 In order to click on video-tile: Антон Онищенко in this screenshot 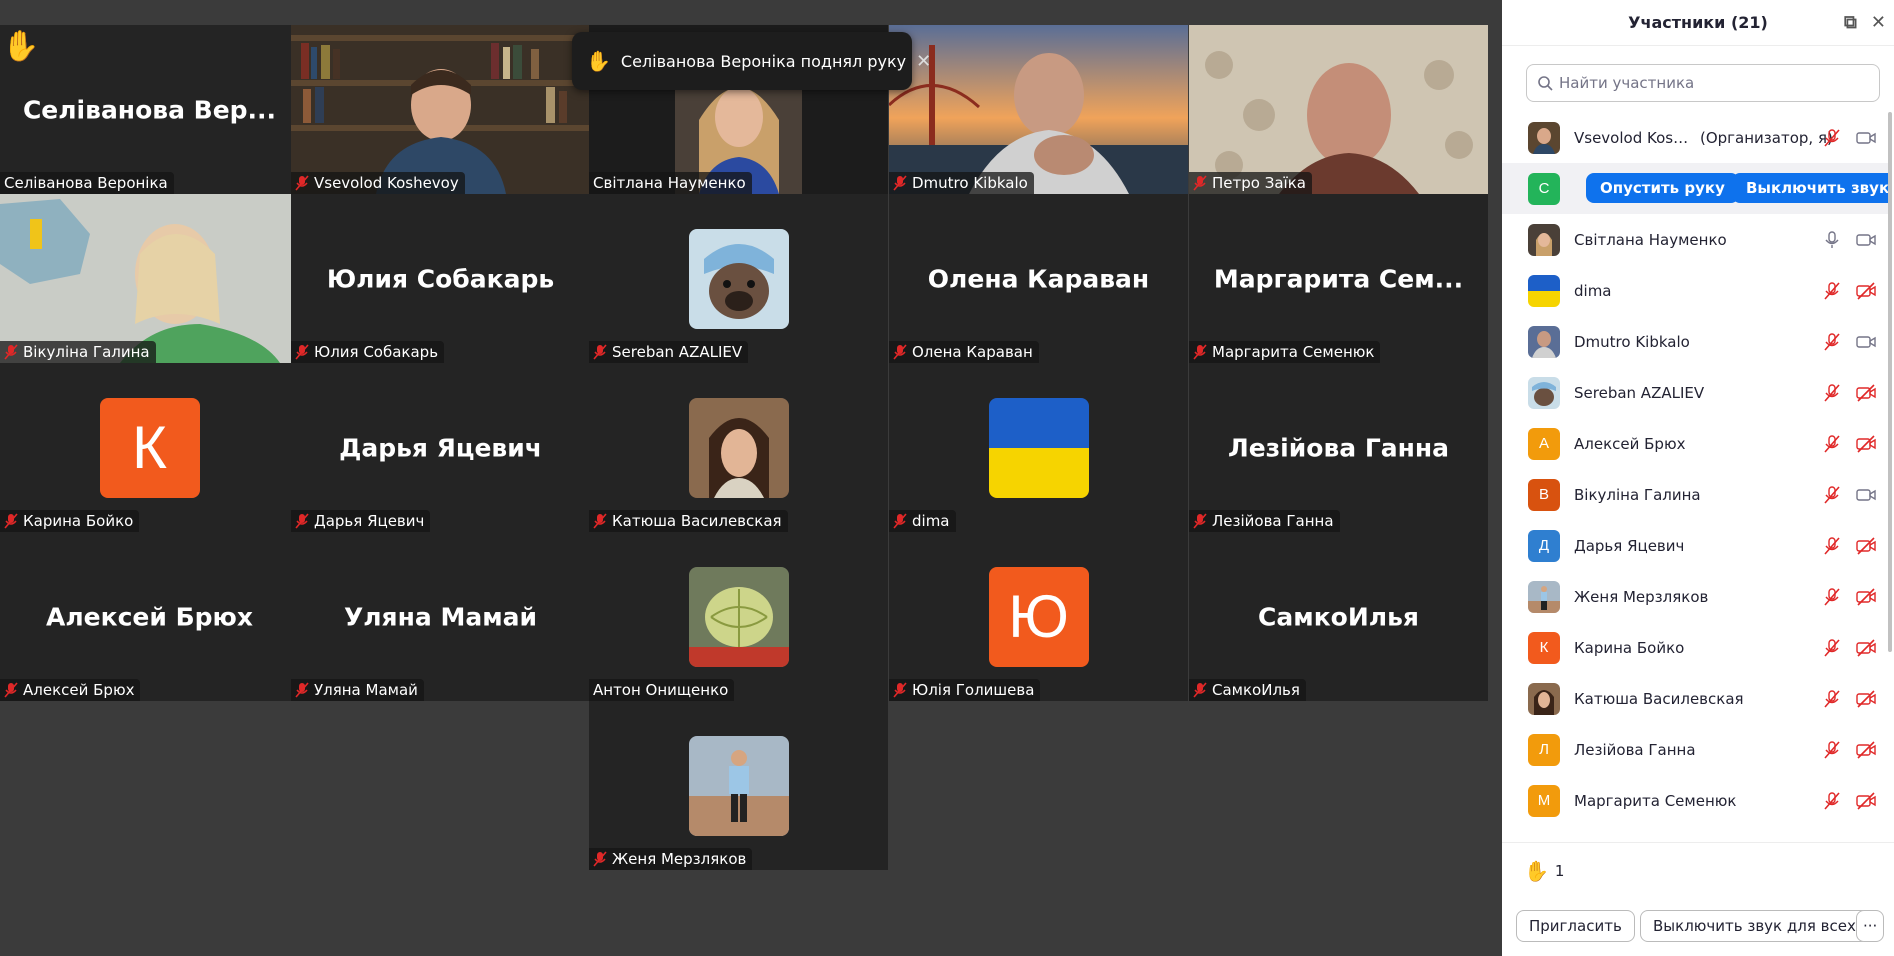, I will do `click(738, 616)`.